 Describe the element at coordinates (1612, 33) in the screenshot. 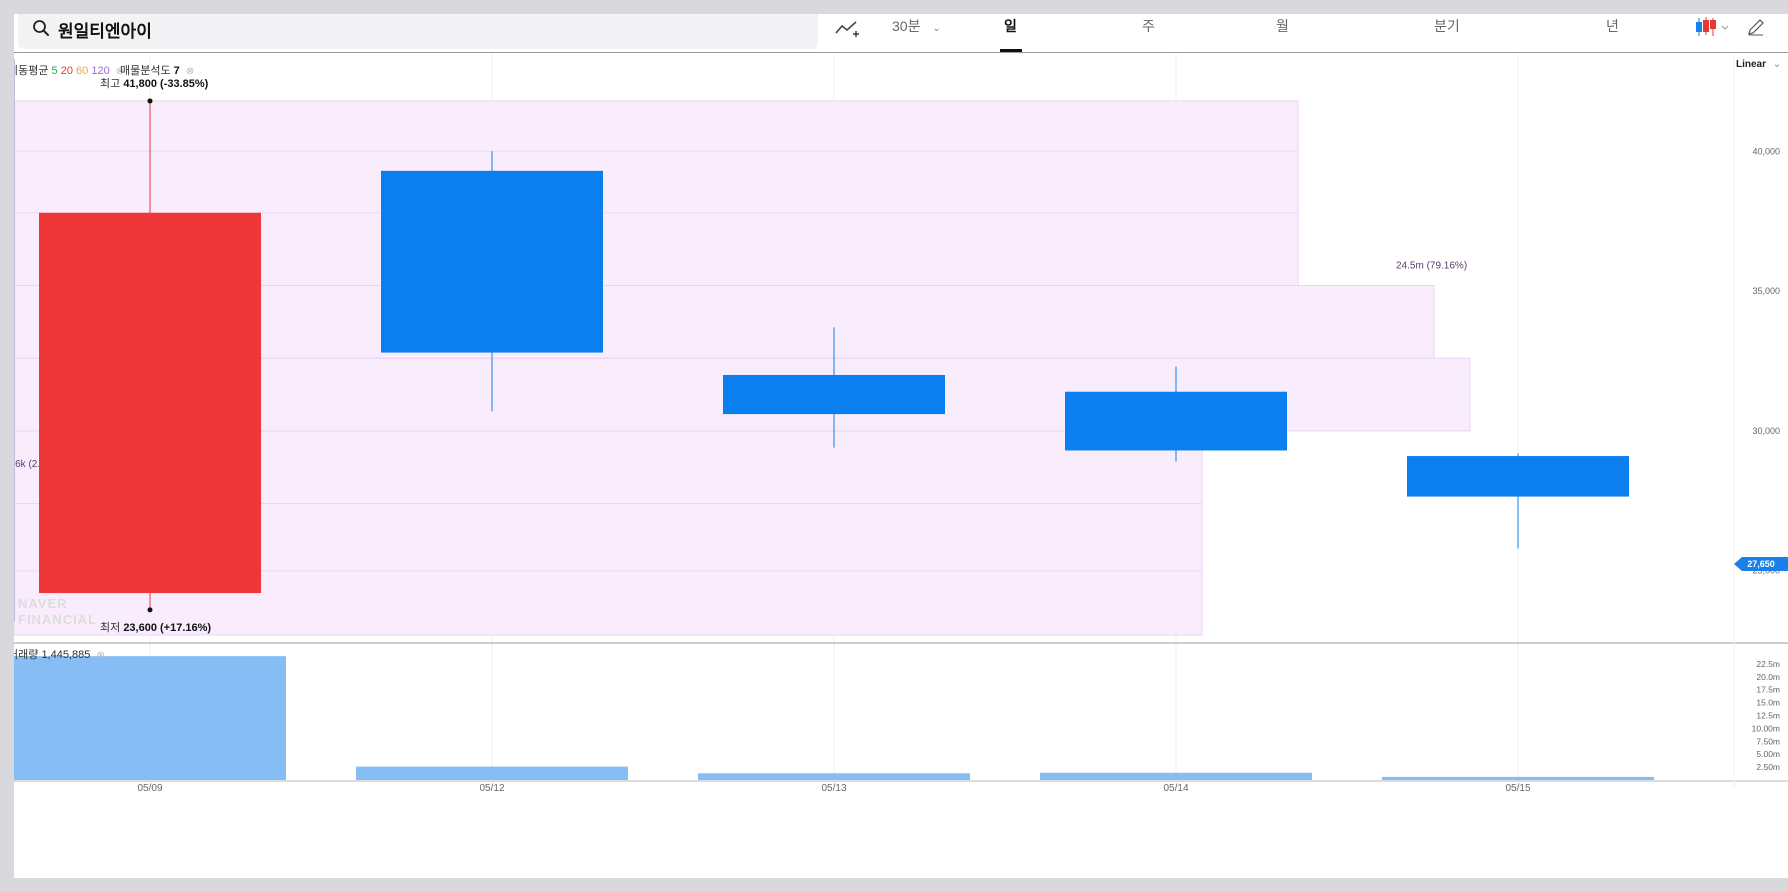

I see `tab-year: 년` at that location.